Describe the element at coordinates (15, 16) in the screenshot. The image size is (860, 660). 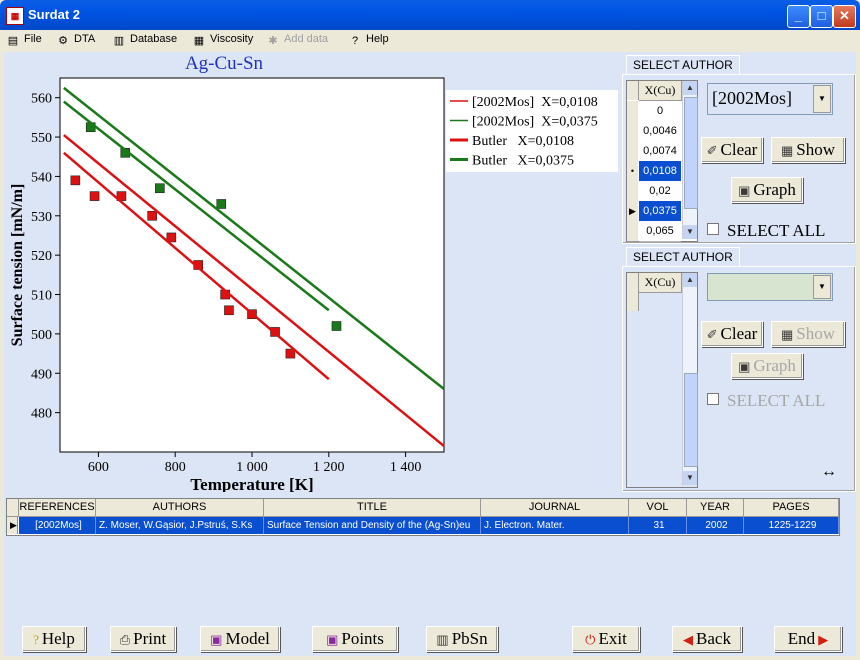
I see `surdat-app-icon: ▦` at that location.